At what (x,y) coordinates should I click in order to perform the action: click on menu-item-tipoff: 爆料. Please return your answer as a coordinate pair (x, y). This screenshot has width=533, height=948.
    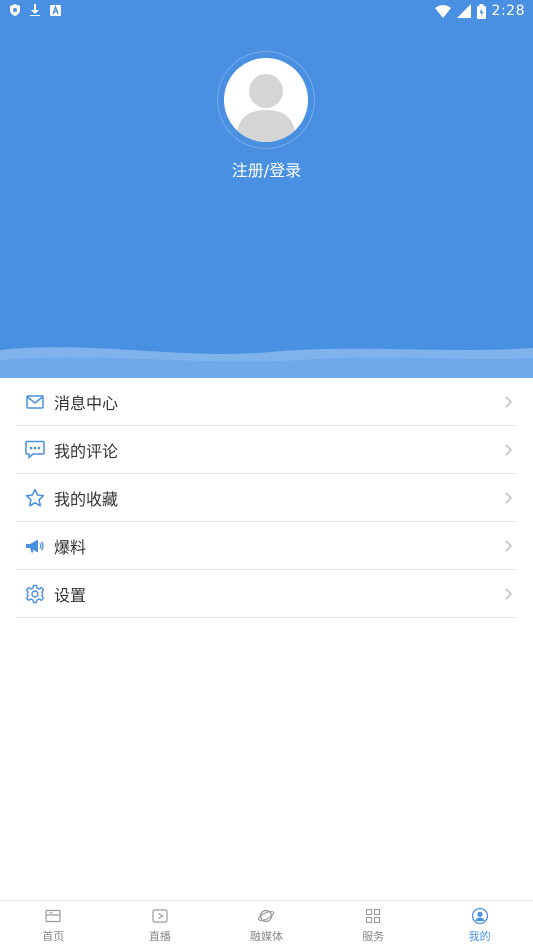
    Looking at the image, I should click on (266, 546).